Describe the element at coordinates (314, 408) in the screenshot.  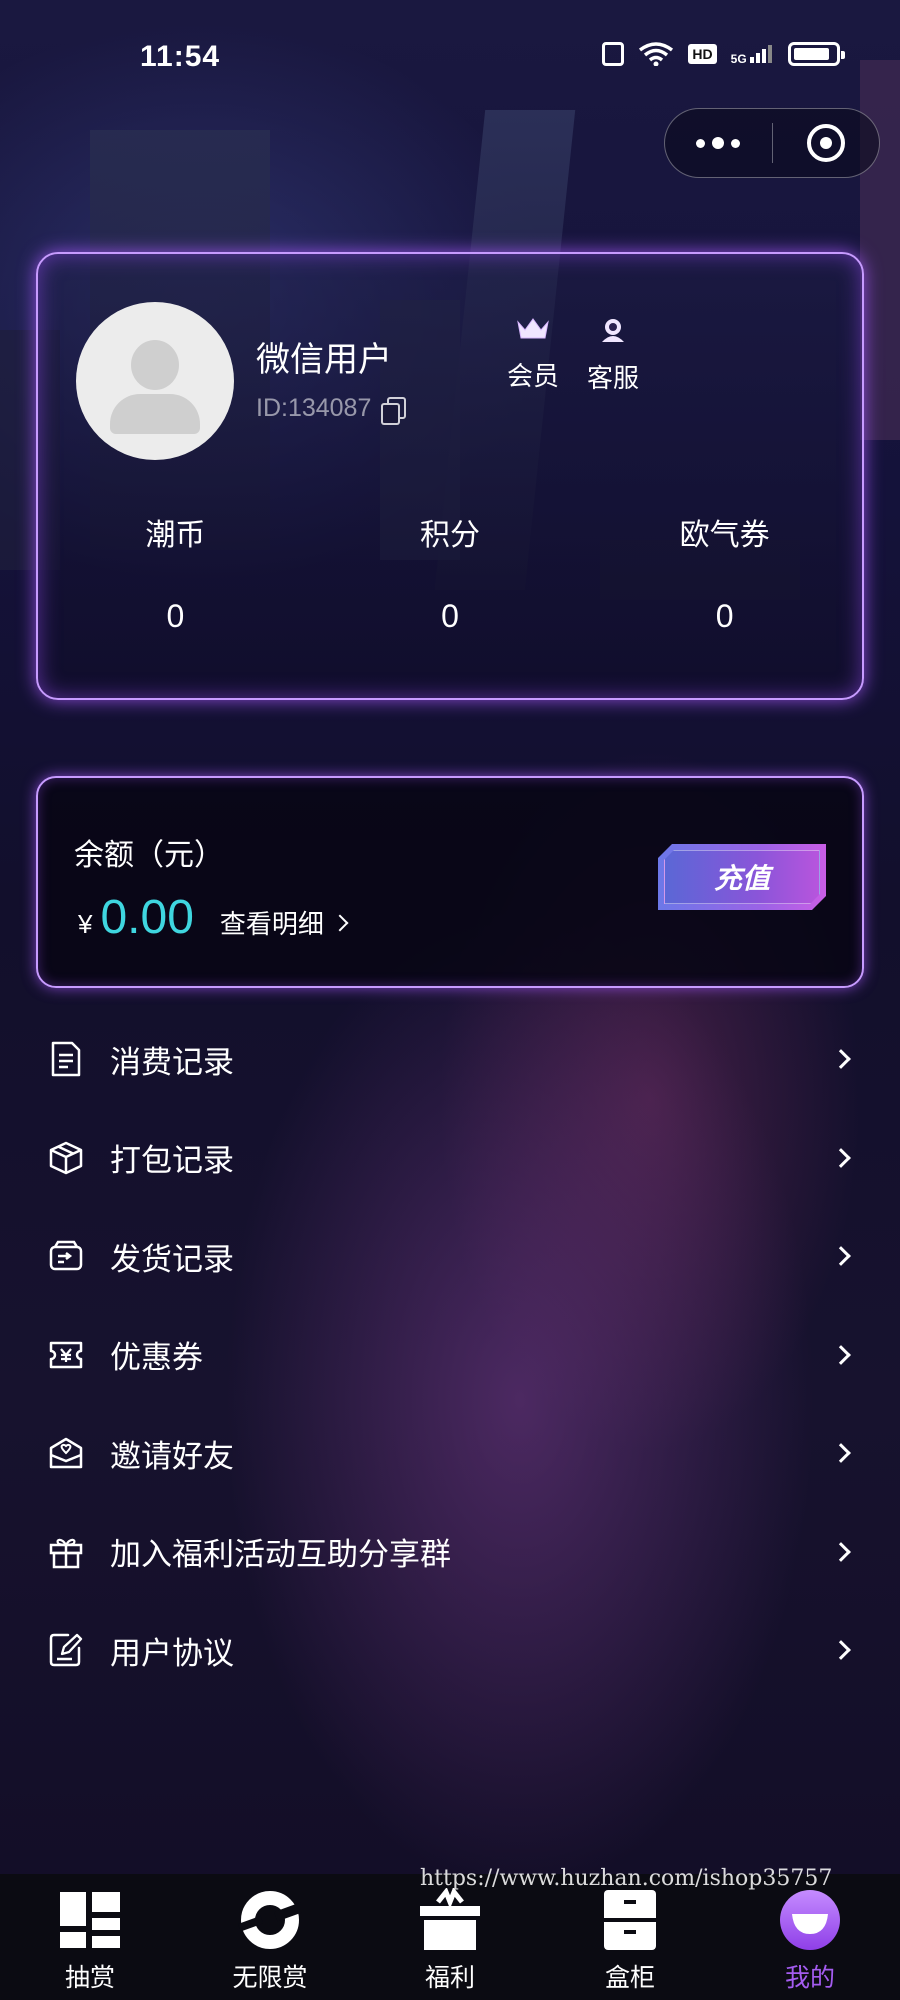
I see `user-id: ID:134087` at that location.